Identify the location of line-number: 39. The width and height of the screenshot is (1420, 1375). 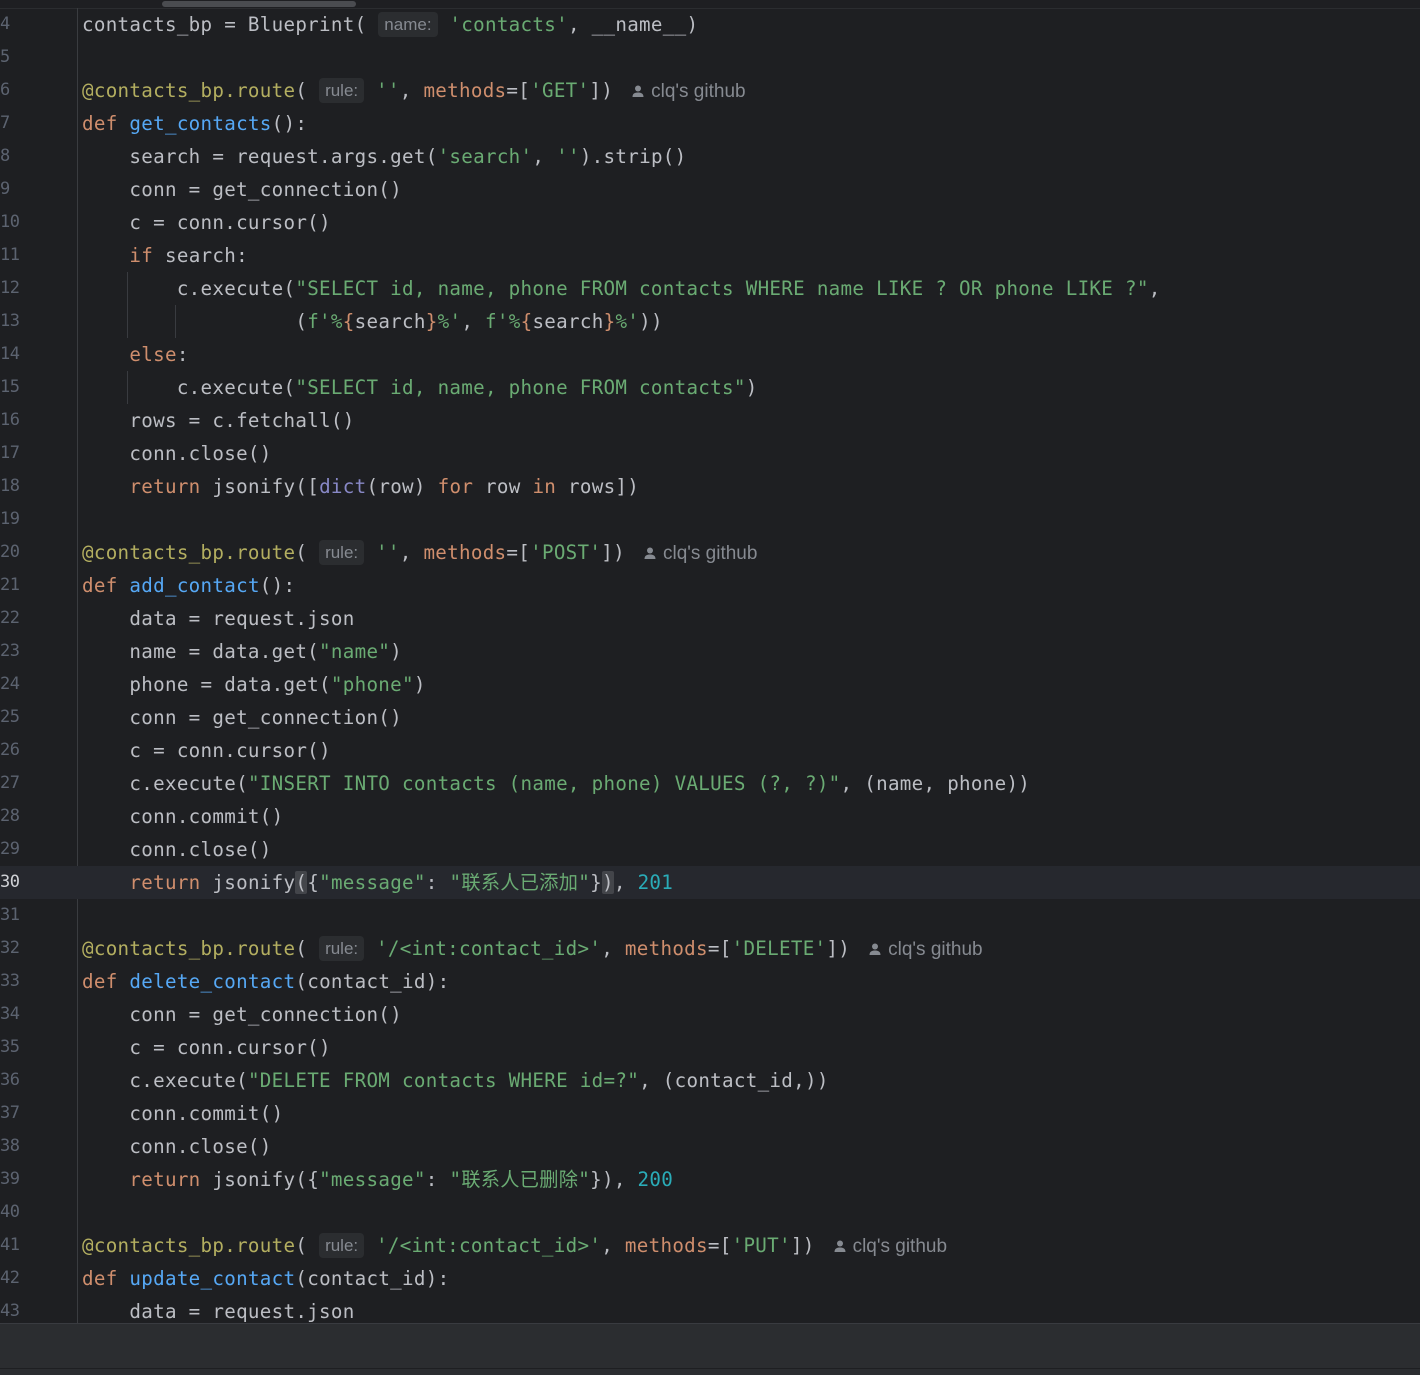
(10, 1179).